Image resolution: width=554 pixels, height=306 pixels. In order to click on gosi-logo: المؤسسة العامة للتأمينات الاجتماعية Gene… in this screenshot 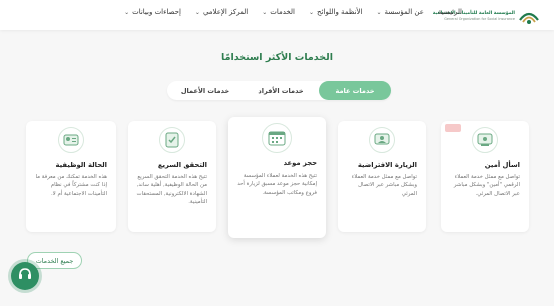, I will do `click(486, 16)`.